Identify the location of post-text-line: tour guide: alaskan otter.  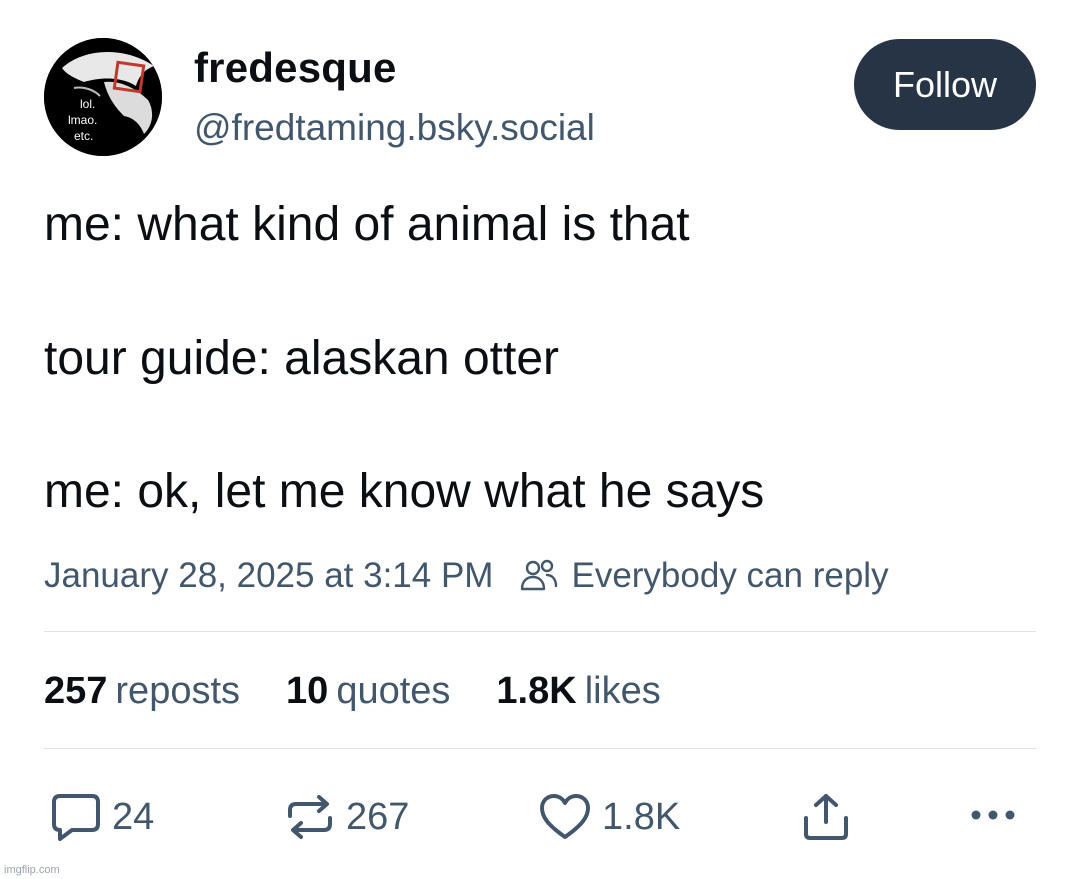
(301, 358).